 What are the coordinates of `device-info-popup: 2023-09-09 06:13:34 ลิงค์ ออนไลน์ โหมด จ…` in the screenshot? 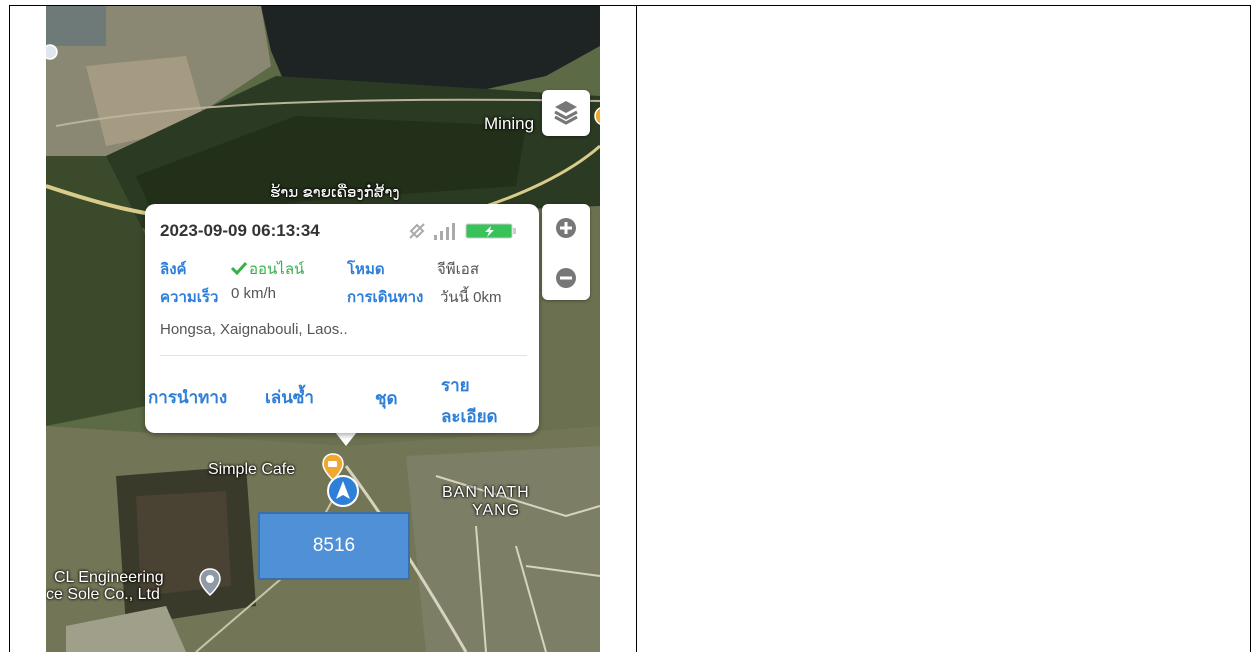 It's located at (342, 318).